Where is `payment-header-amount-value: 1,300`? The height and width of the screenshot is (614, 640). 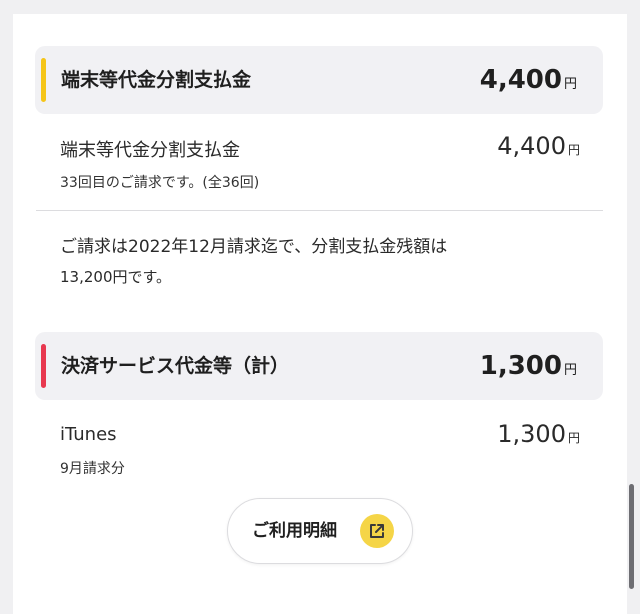
payment-header-amount-value: 1,300 is located at coordinates (520, 366).